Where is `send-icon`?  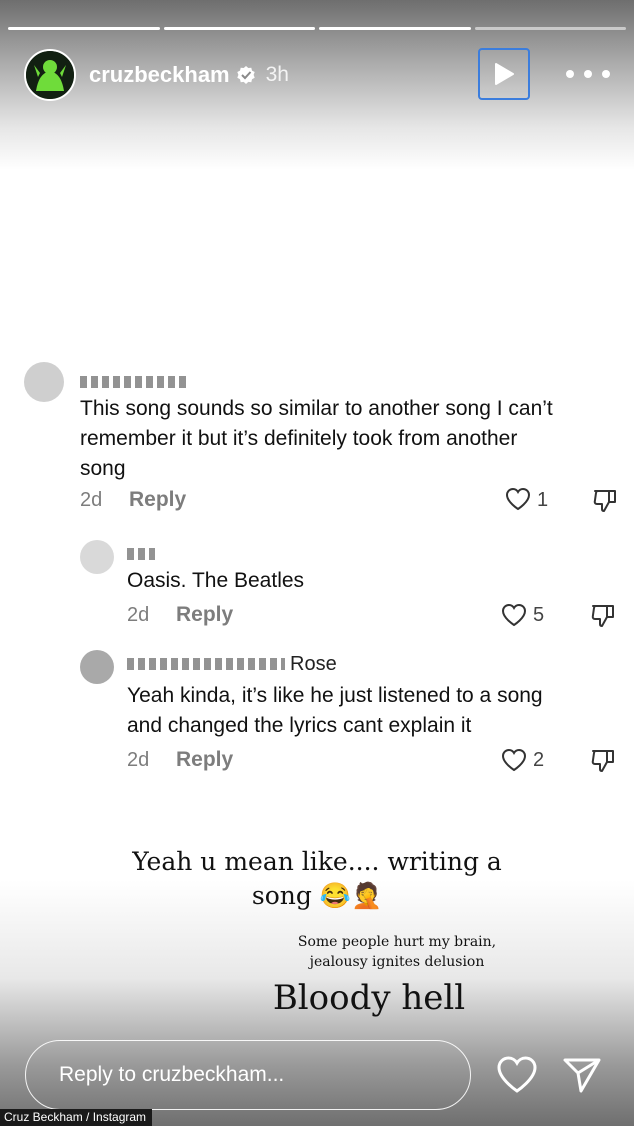 send-icon is located at coordinates (582, 1075).